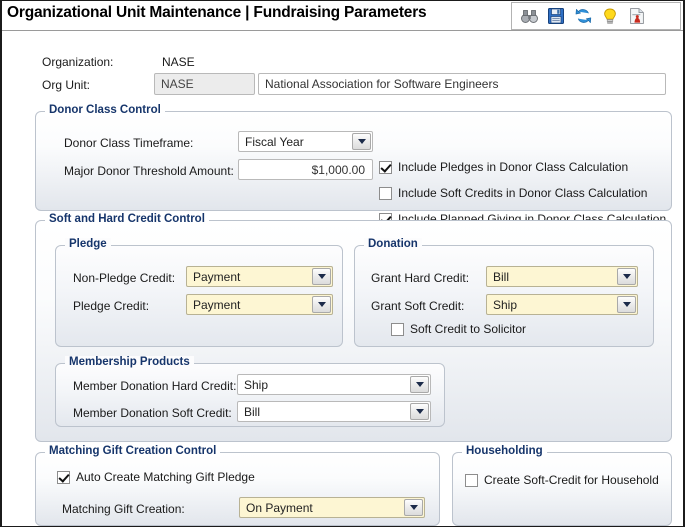 The width and height of the screenshot is (685, 527). Describe the element at coordinates (637, 16) in the screenshot. I see `report-document-icon` at that location.